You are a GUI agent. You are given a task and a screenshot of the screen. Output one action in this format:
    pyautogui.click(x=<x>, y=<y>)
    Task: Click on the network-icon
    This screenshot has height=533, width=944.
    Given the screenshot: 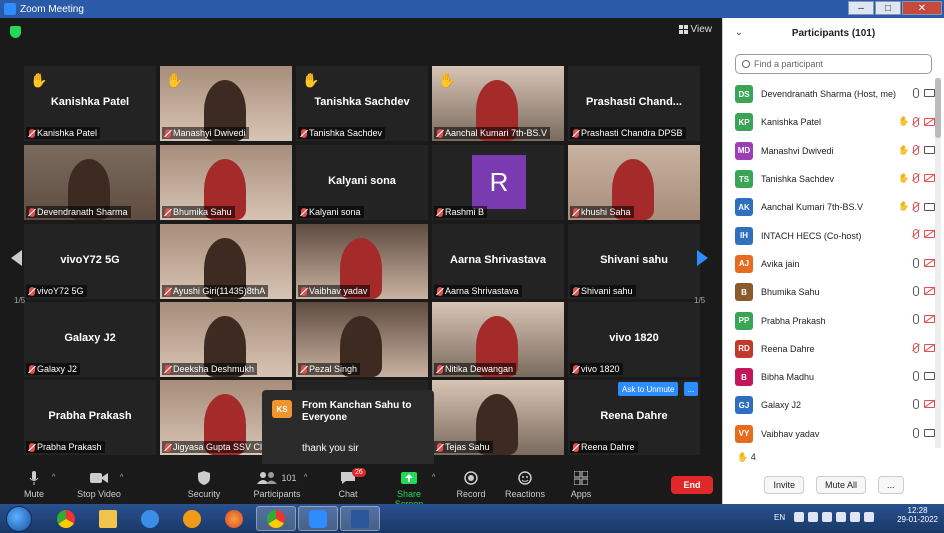 What is the action you would take?
    pyautogui.click(x=869, y=517)
    